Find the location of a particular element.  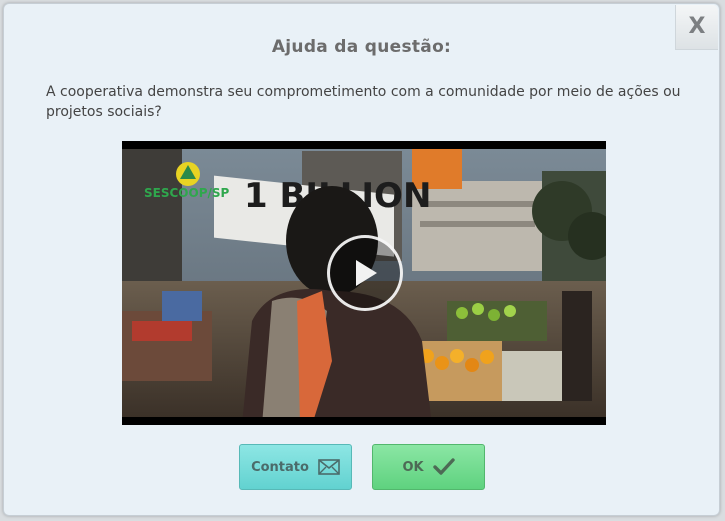

contato-button: Contato is located at coordinates (295, 467).